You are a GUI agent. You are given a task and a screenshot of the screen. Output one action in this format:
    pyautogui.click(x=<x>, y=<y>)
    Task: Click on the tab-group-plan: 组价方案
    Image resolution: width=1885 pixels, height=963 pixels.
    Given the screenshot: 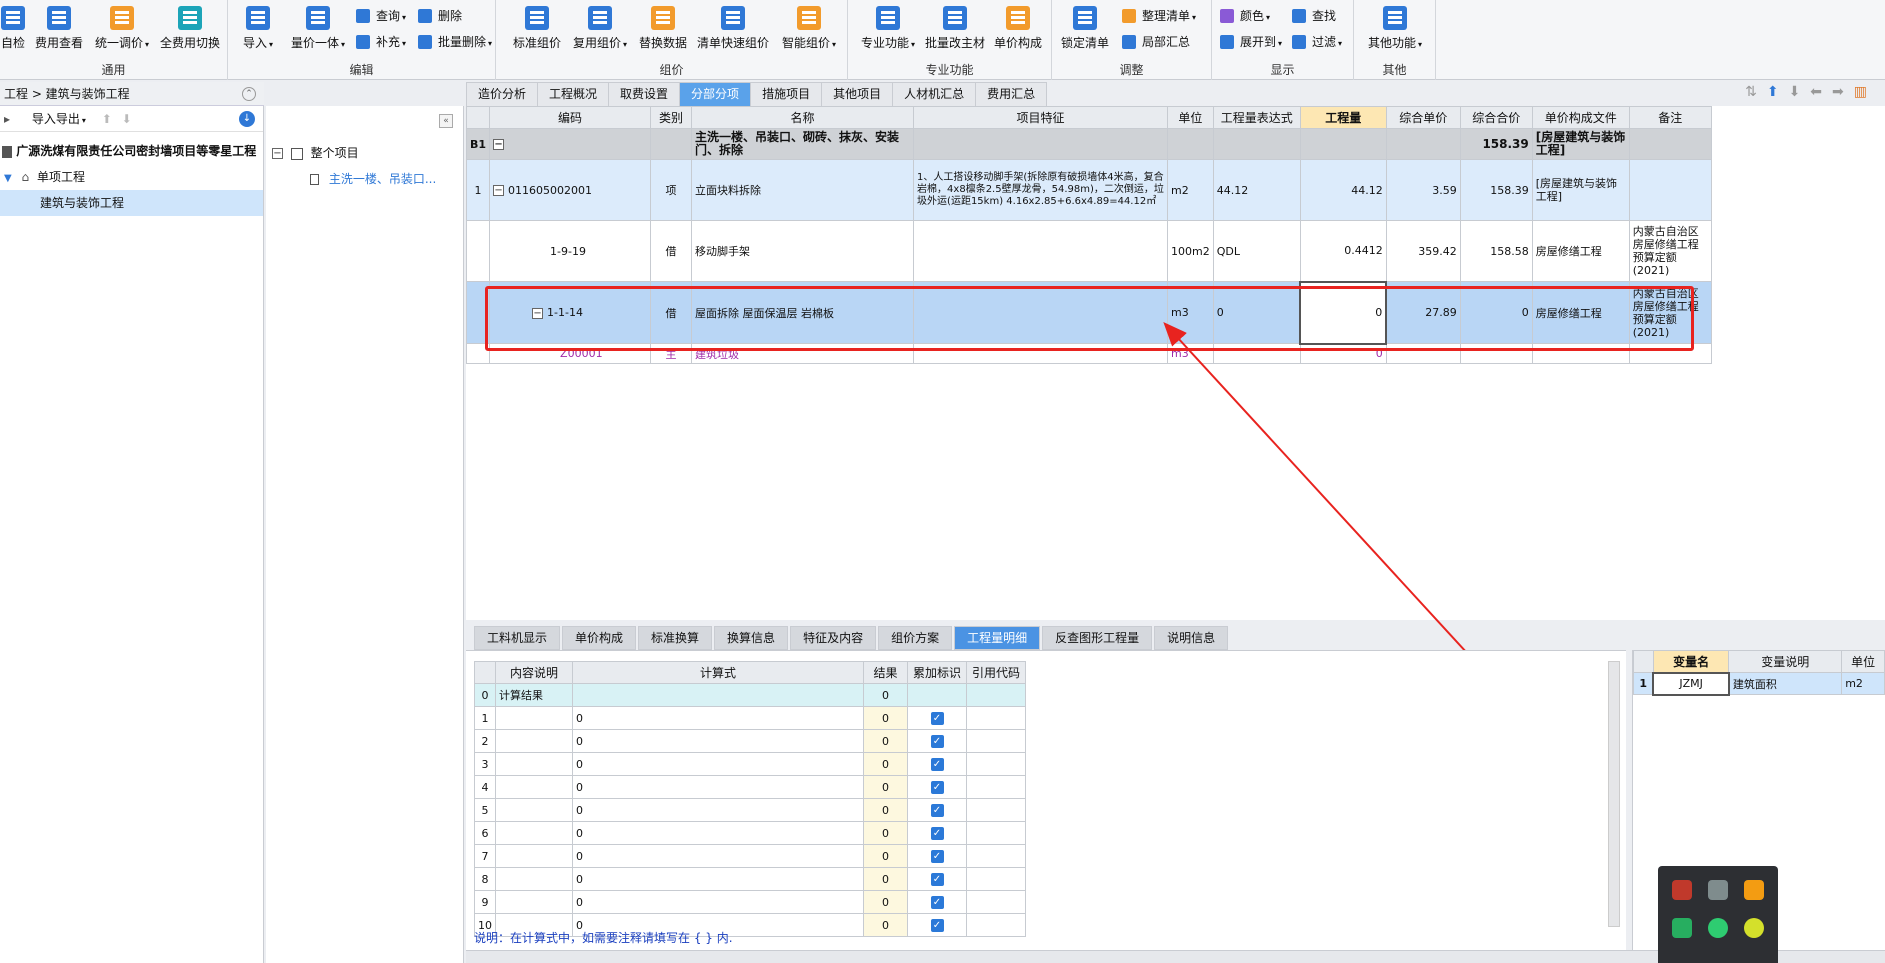 What is the action you would take?
    pyautogui.click(x=915, y=638)
    